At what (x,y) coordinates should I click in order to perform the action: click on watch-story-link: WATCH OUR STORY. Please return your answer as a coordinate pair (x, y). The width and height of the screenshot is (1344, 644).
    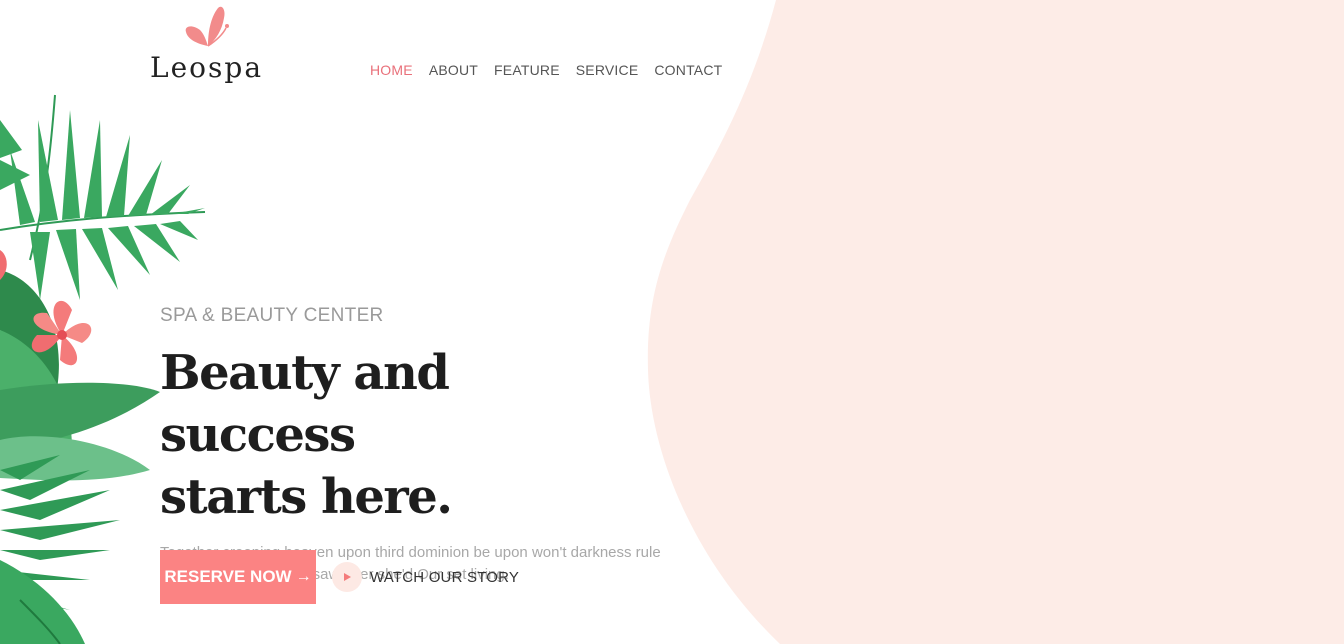
    Looking at the image, I should click on (425, 577).